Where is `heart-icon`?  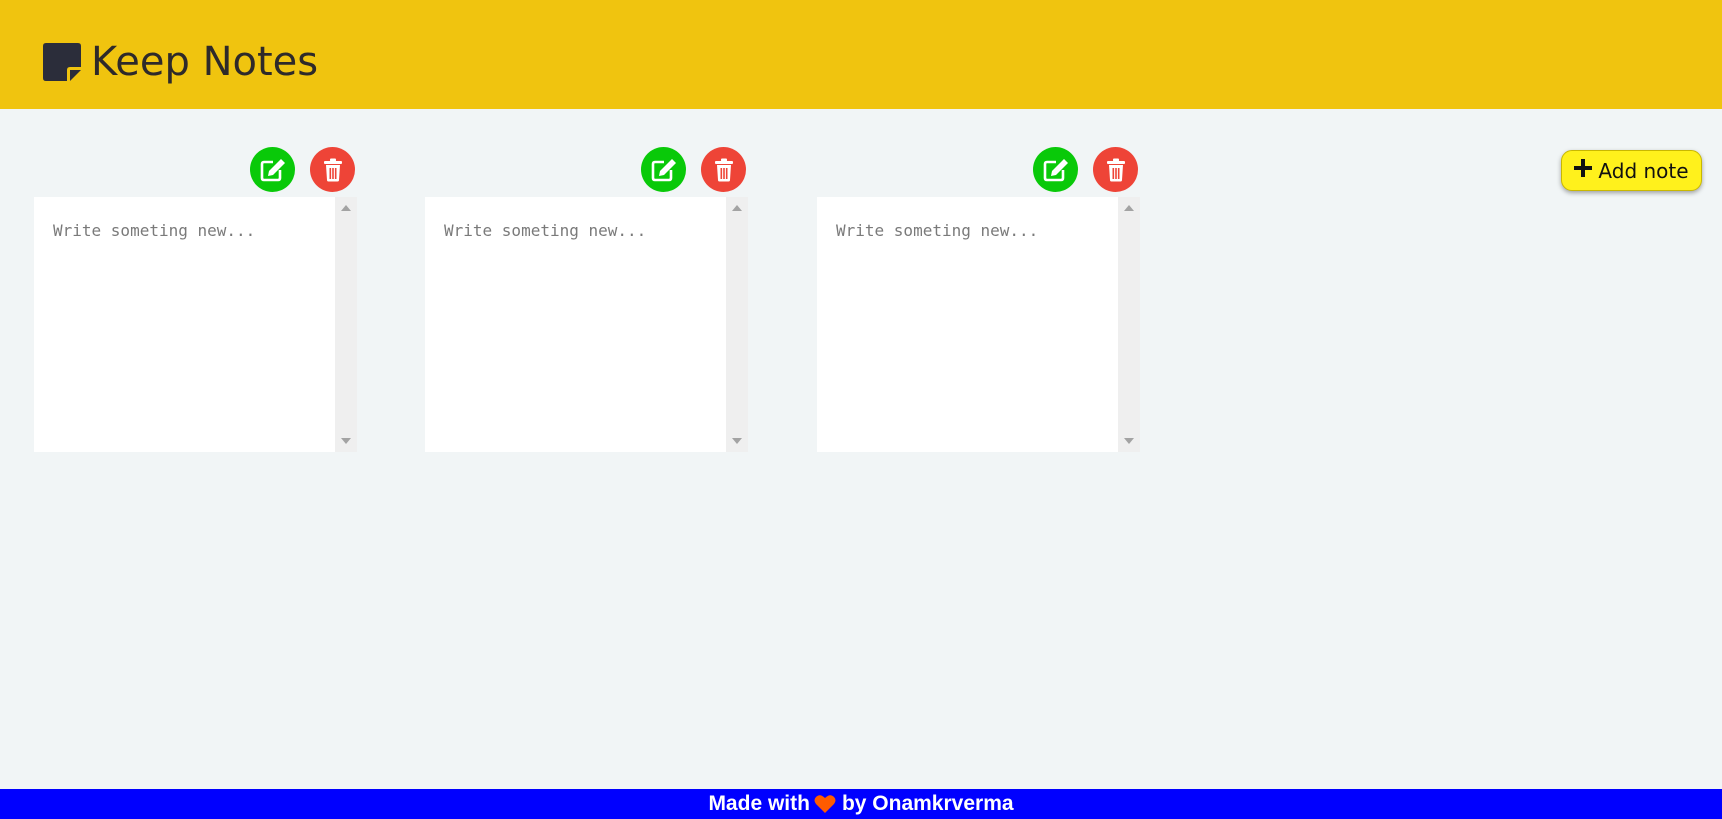
heart-icon is located at coordinates (825, 804).